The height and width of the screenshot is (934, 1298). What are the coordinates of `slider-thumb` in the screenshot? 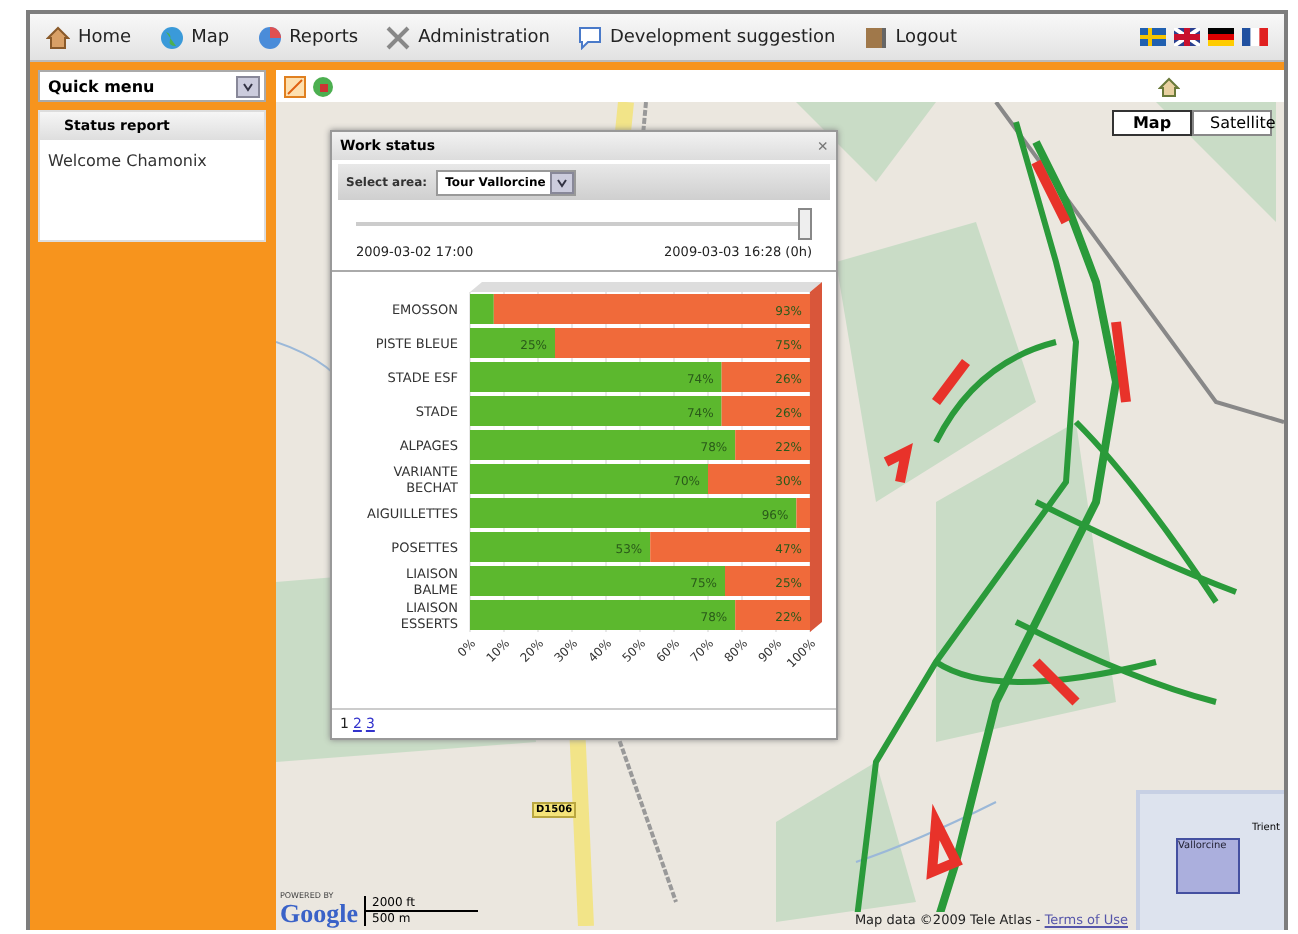 It's located at (805, 224).